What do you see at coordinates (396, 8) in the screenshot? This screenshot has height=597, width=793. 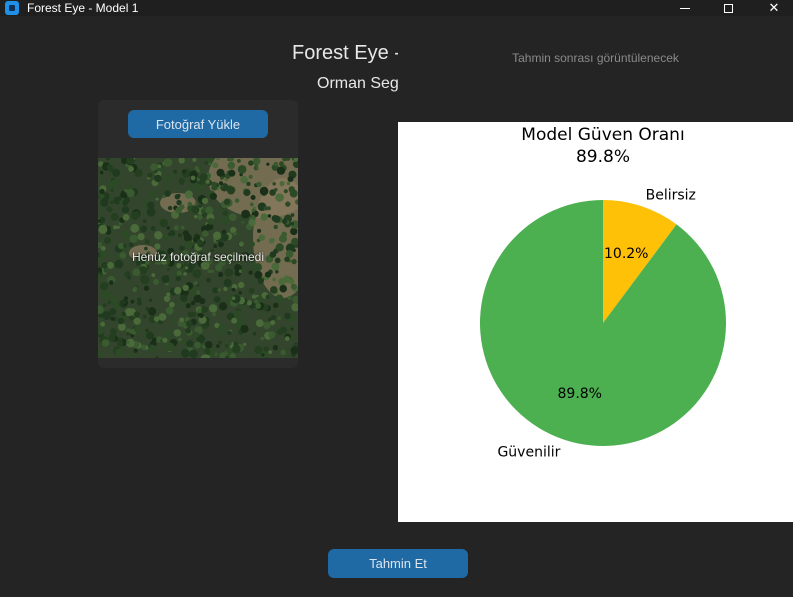 I see `title-bar: Forest Eye - Model 1 ✕` at bounding box center [396, 8].